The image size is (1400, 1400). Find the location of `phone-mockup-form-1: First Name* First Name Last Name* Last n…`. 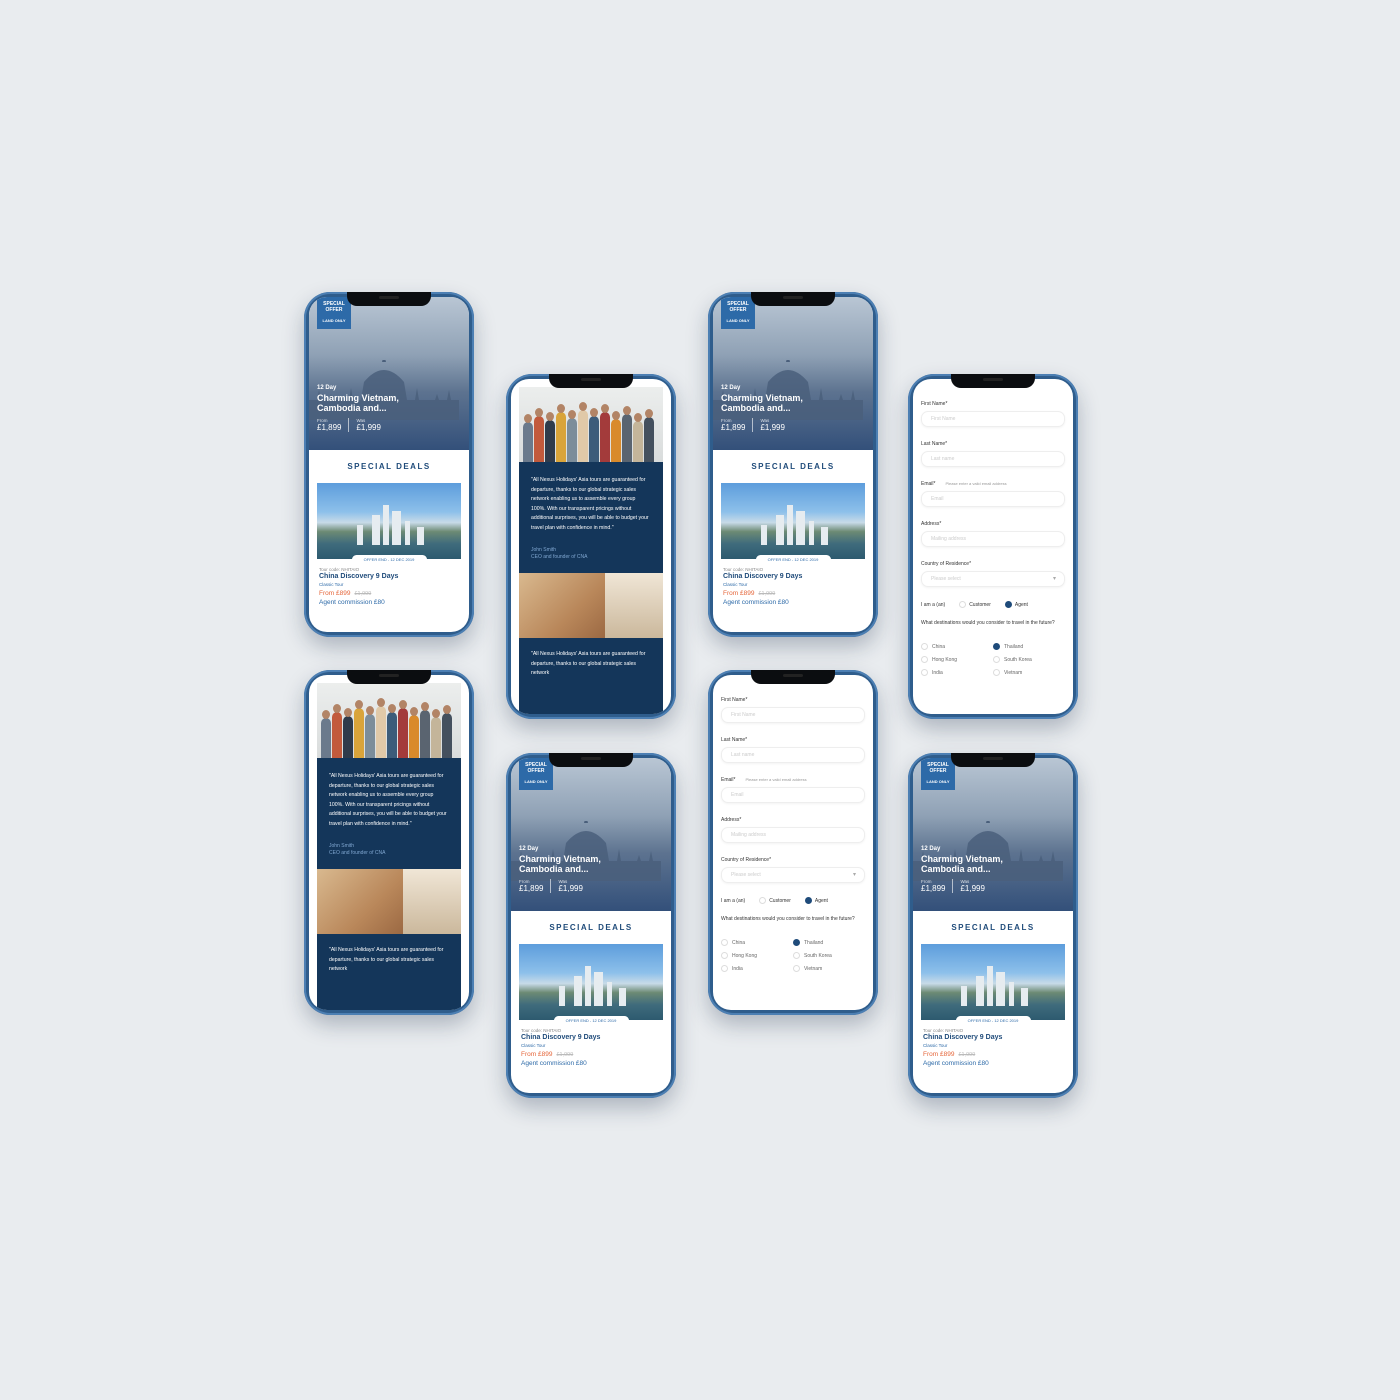

phone-mockup-form-1: First Name* First Name Last Name* Last n… is located at coordinates (993, 546).